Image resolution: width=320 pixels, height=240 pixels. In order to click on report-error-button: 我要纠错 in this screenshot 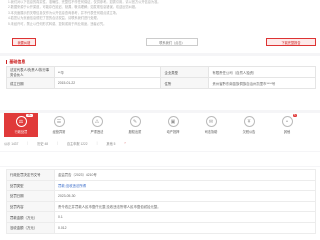, I will do `click(24, 42)`.